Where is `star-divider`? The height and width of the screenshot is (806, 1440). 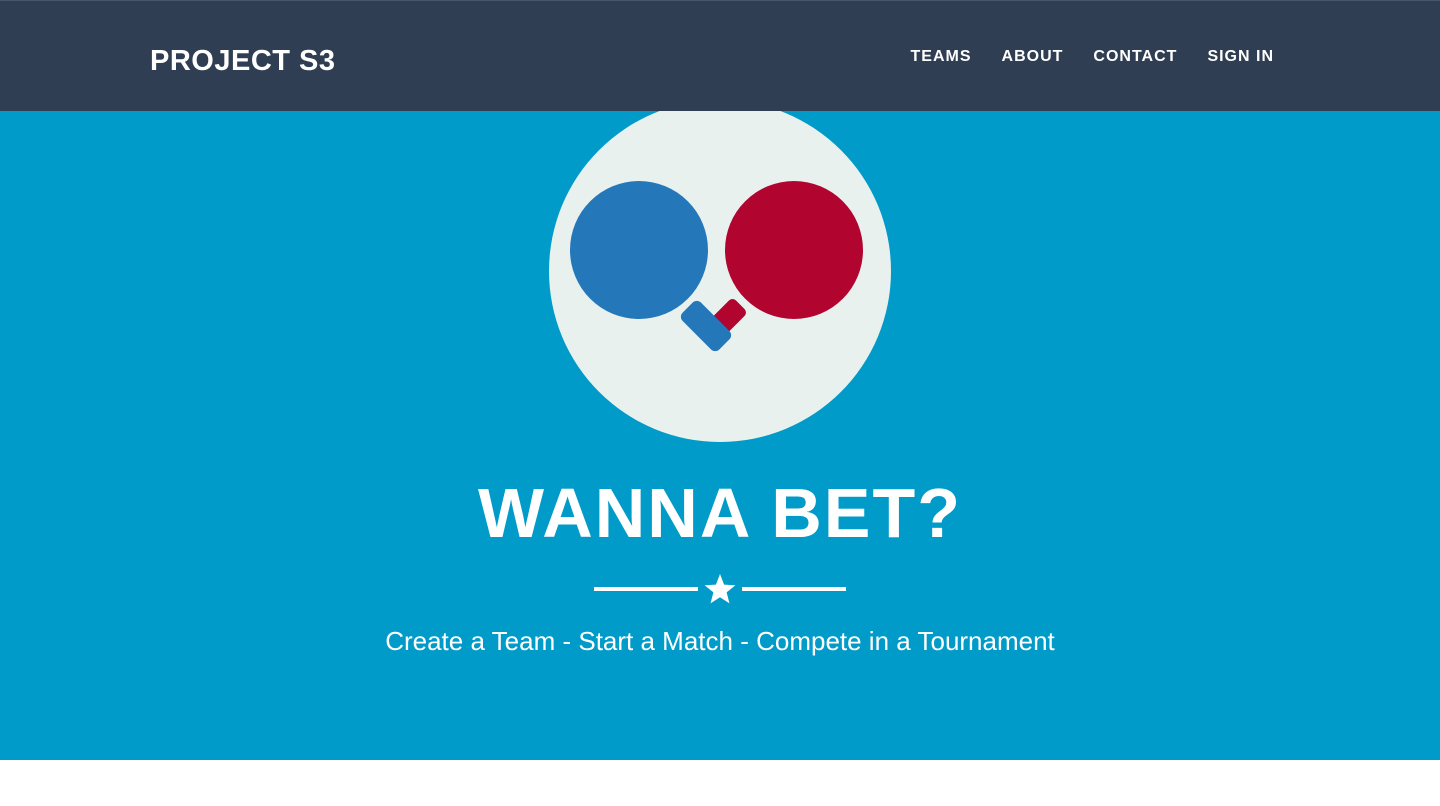
star-divider is located at coordinates (720, 589).